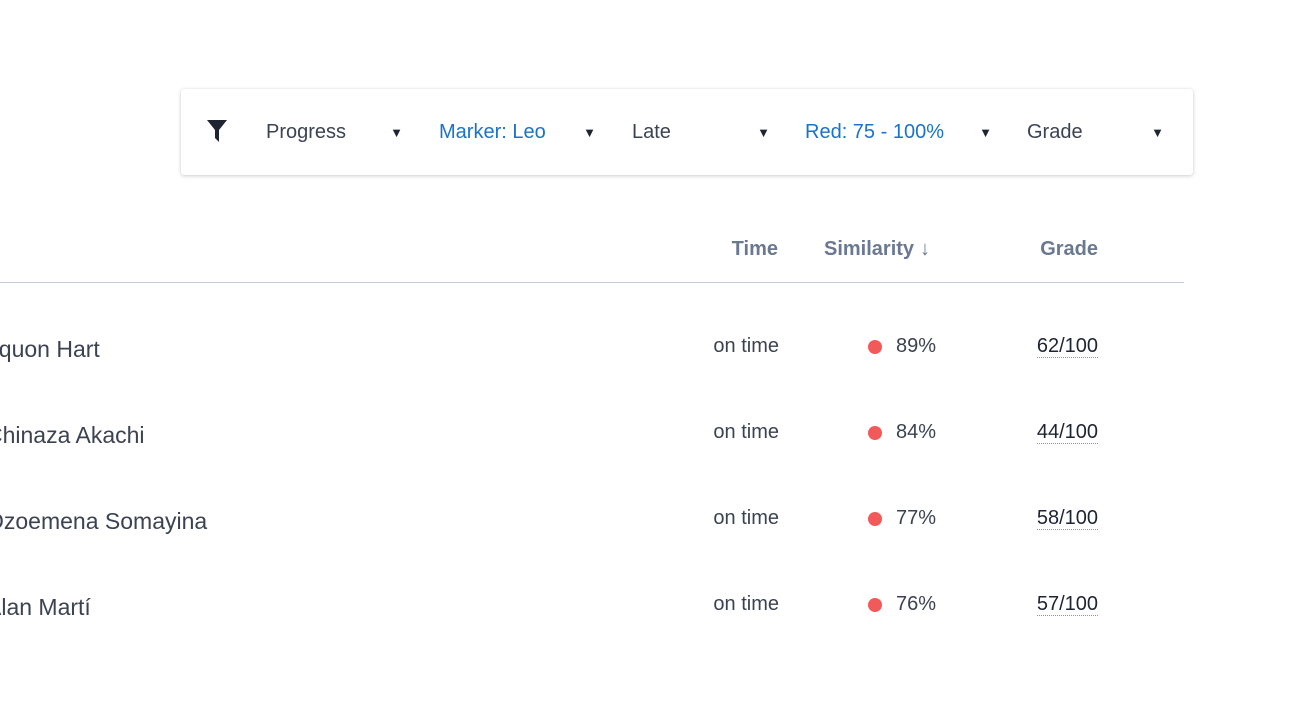 Image resolution: width=1300 pixels, height=720 pixels. What do you see at coordinates (592, 362) in the screenshot?
I see `table-row: aquon Hart on time 89% 62/100` at bounding box center [592, 362].